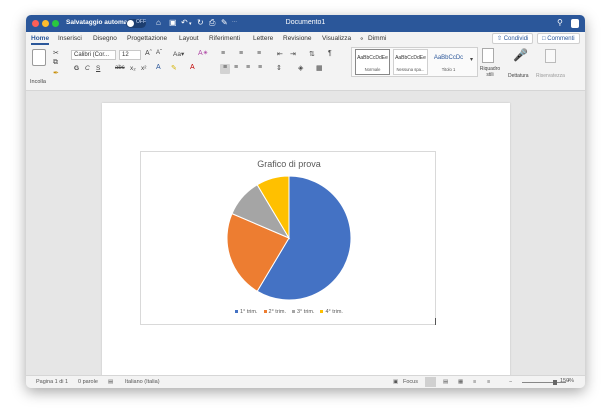 The height and width of the screenshot is (418, 610). I want to click on strikethrough-button: abc, so click(120, 68).